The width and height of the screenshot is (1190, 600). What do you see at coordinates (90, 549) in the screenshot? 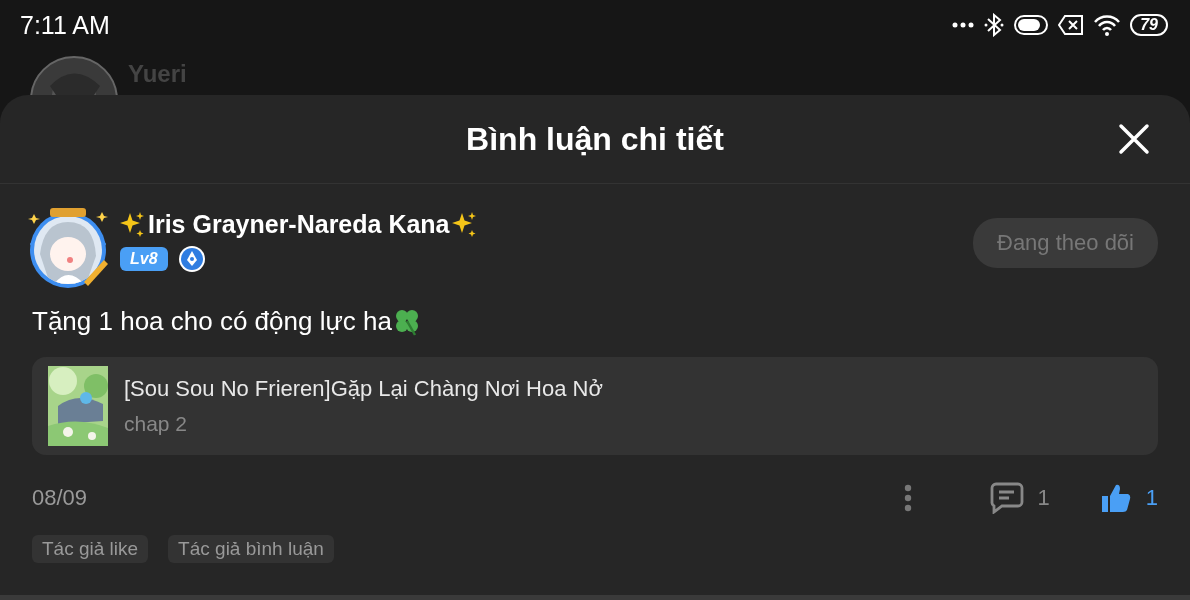
I see `author-tag: Tác giả like` at bounding box center [90, 549].